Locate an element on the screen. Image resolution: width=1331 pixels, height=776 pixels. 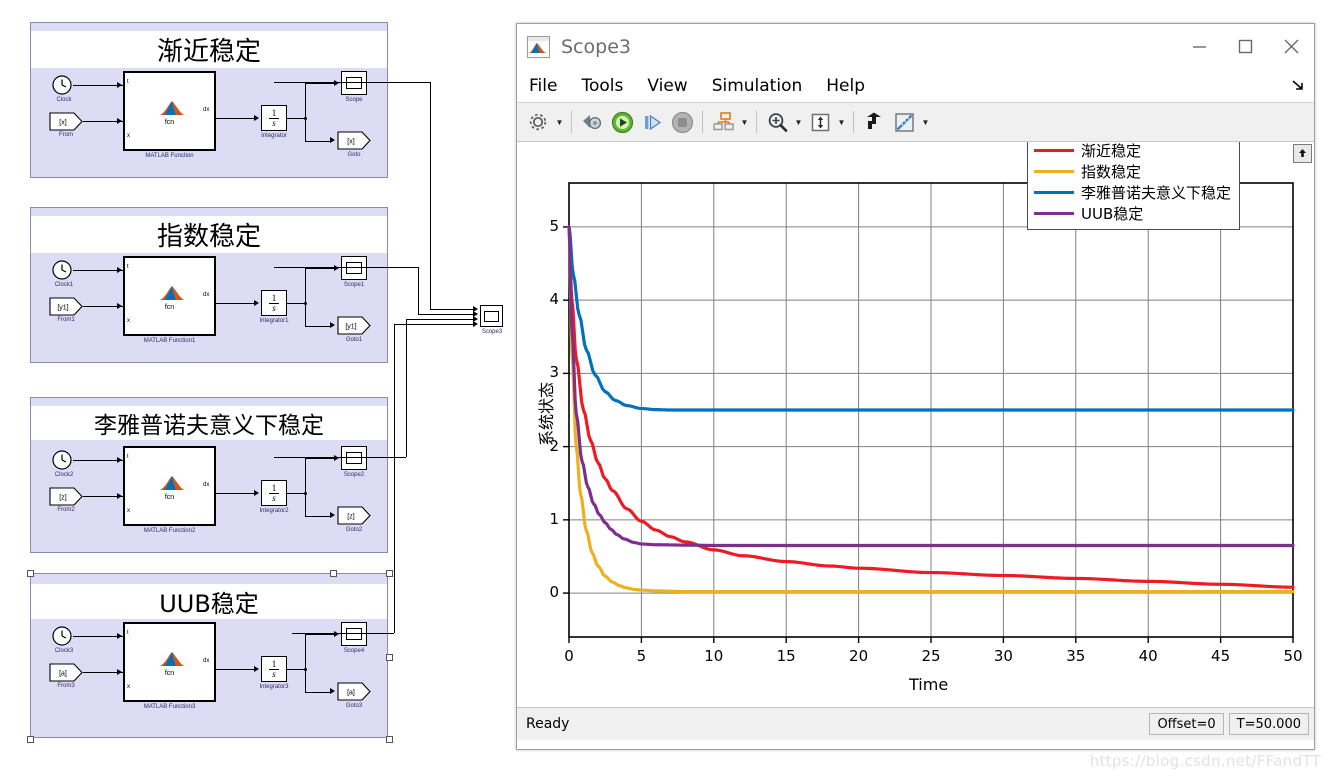
matlab-function-label: MATLAB Function is located at coordinates (169, 156).